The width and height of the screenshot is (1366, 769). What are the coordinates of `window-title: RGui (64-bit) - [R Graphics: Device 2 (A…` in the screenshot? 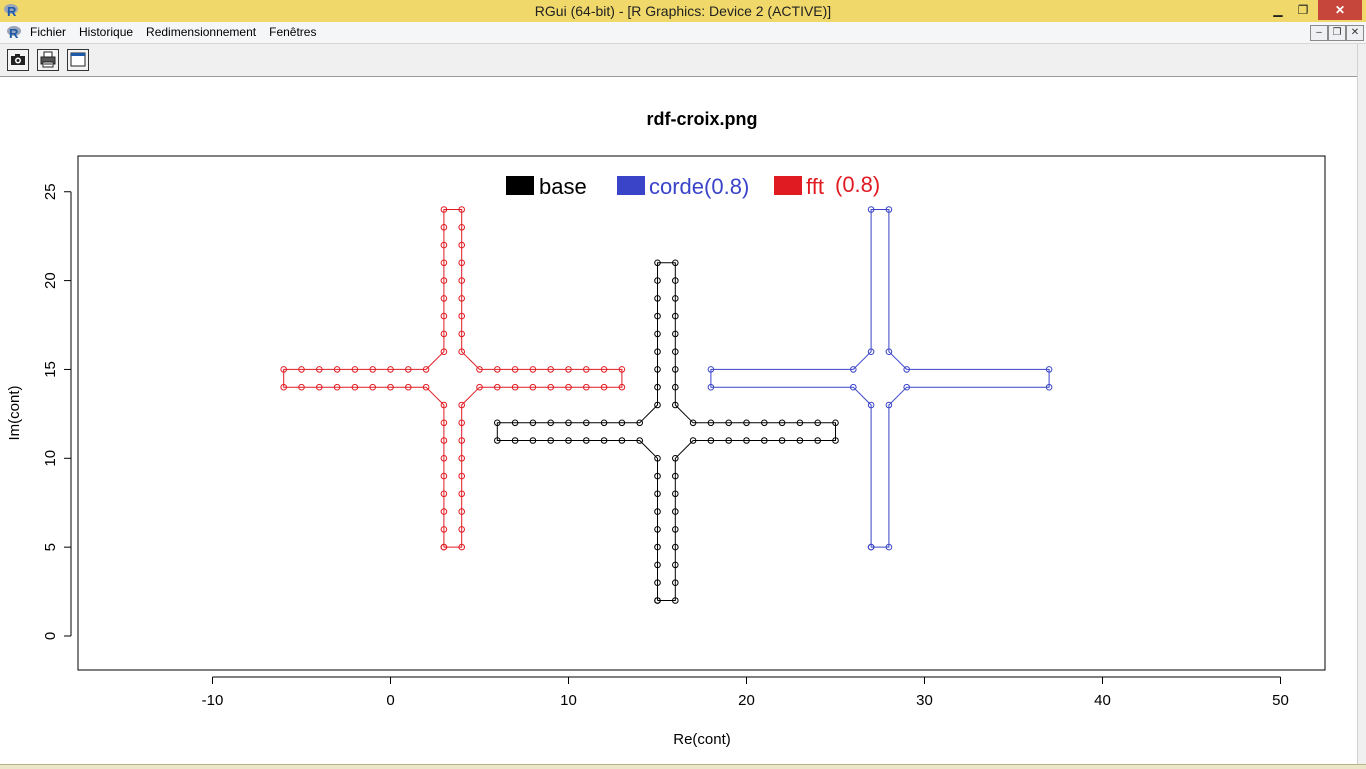 It's located at (683, 11).